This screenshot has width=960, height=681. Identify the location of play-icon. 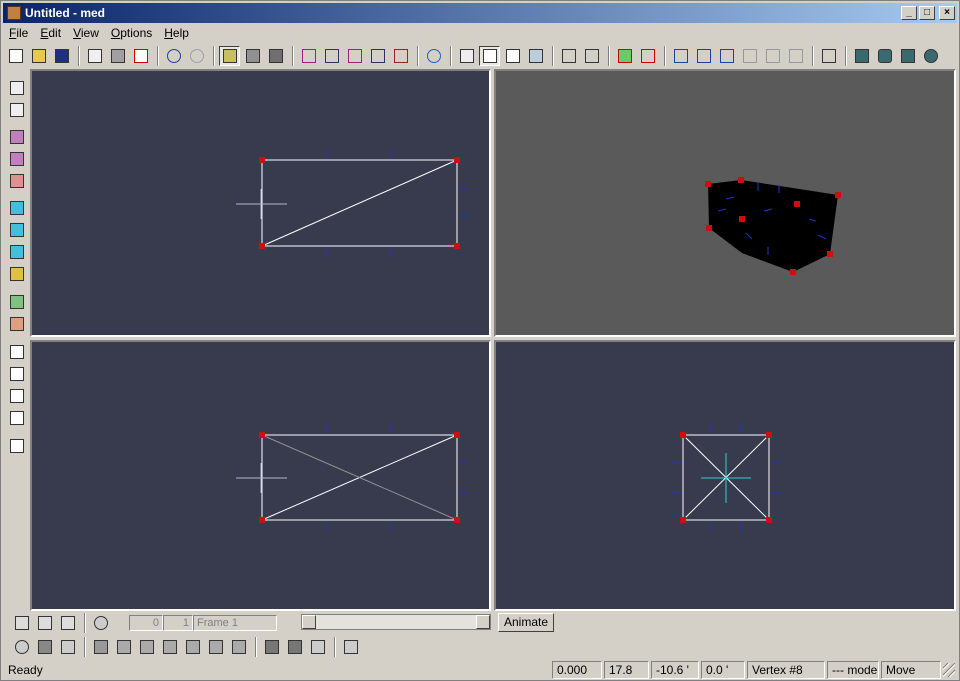
(21, 623).